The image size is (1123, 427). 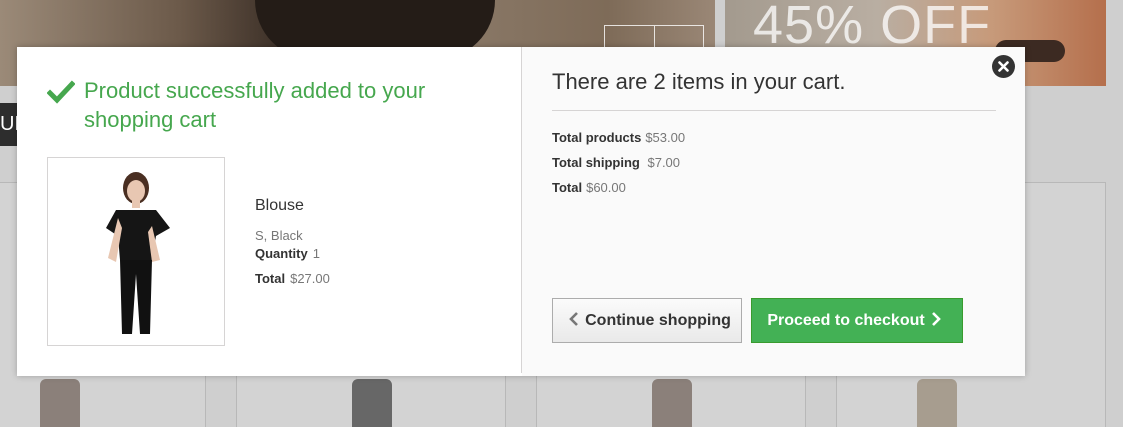 I want to click on cart-total-value: $60.00, so click(x=606, y=187).